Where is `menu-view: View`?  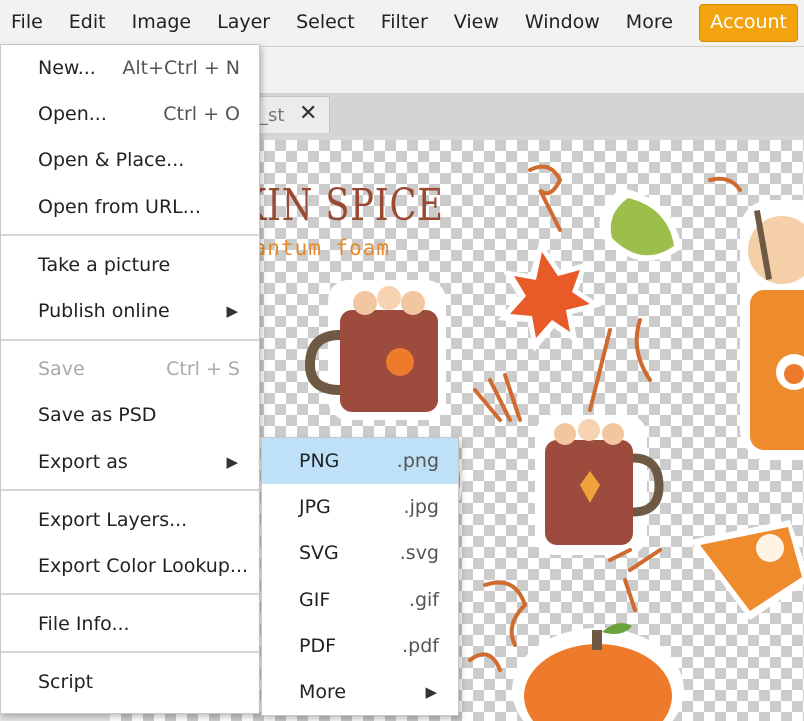 menu-view: View is located at coordinates (476, 23).